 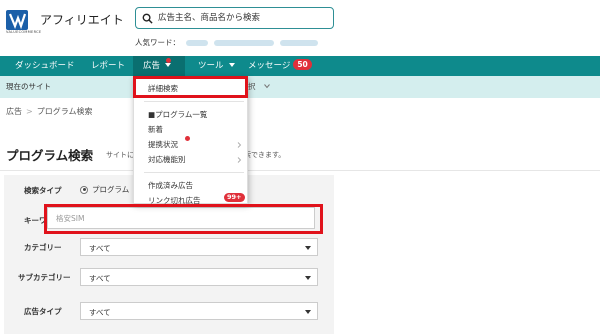 I want to click on popular-words: 人気ワード：, so click(x=226, y=42).